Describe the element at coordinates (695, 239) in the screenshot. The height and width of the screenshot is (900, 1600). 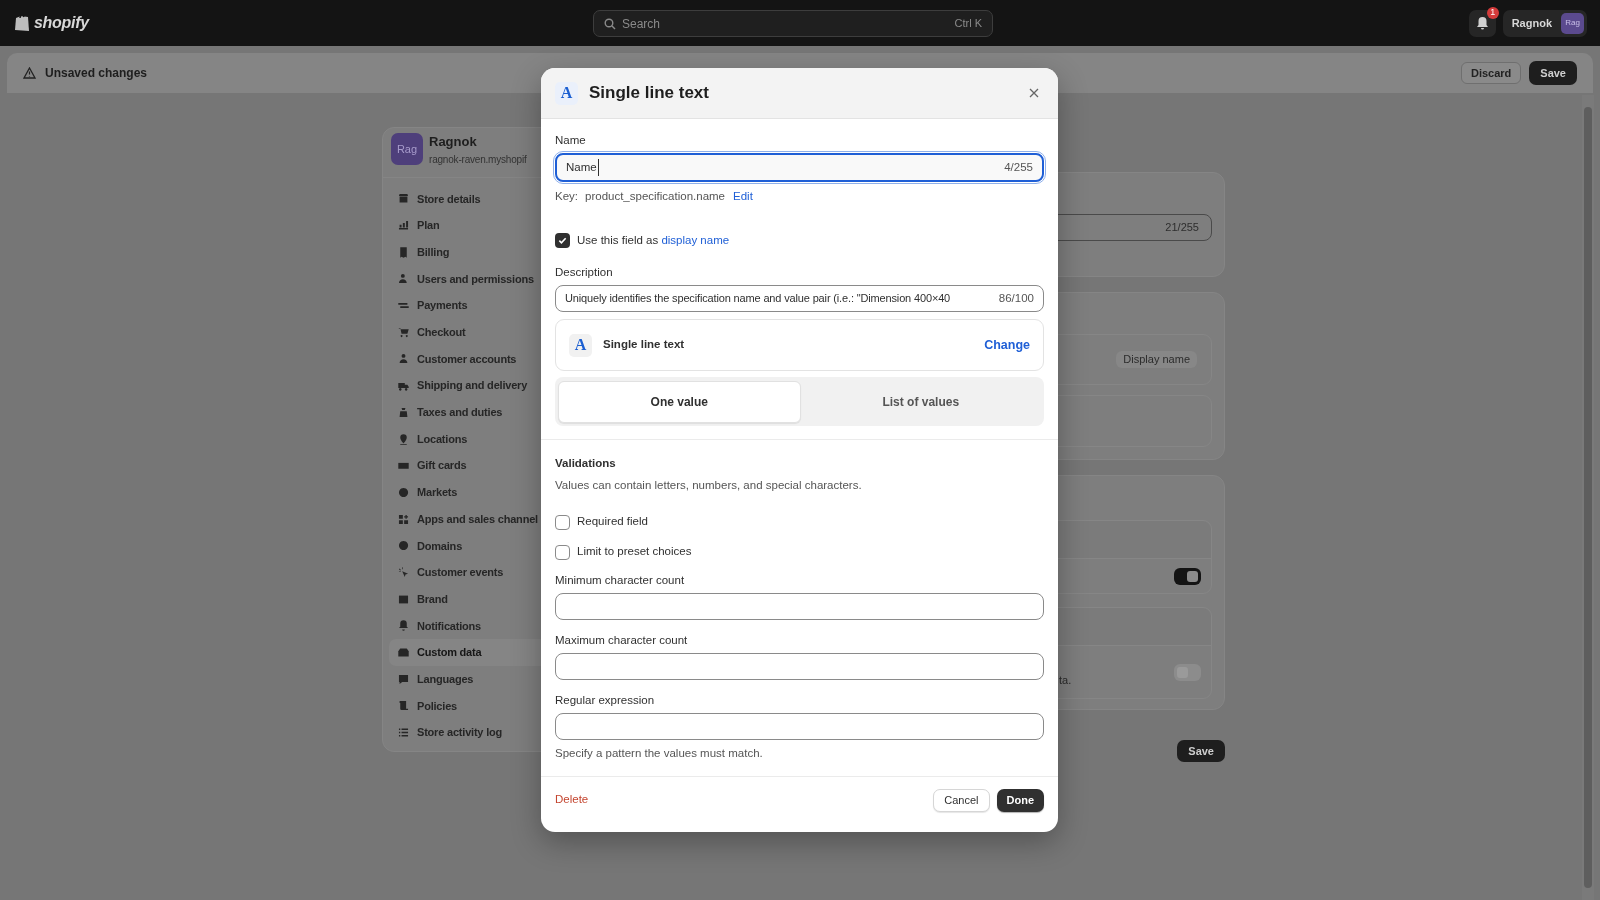
I see `display-name-link: display name` at that location.